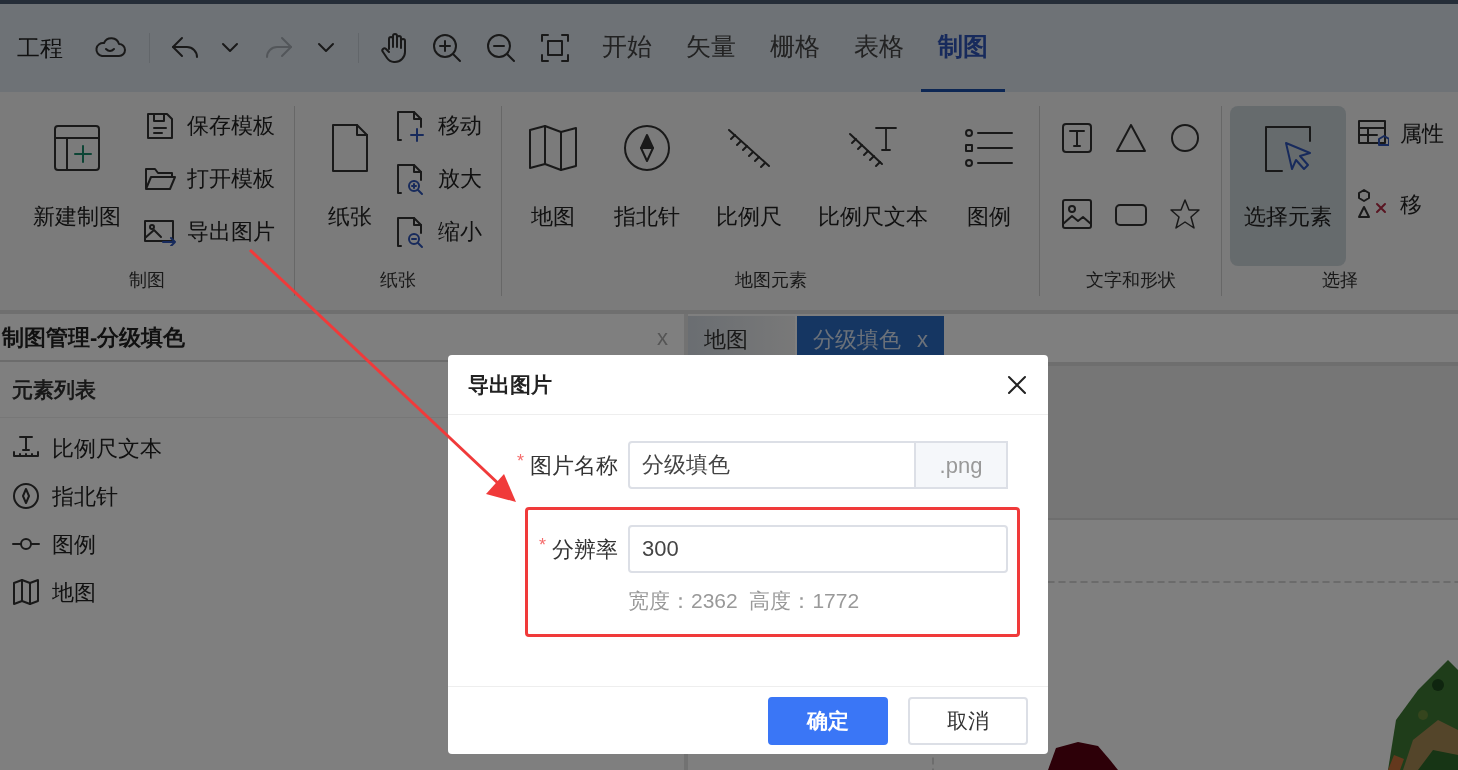 This screenshot has height=770, width=1458. What do you see at coordinates (1130, 280) in the screenshot?
I see `group-label: 文字和形状` at bounding box center [1130, 280].